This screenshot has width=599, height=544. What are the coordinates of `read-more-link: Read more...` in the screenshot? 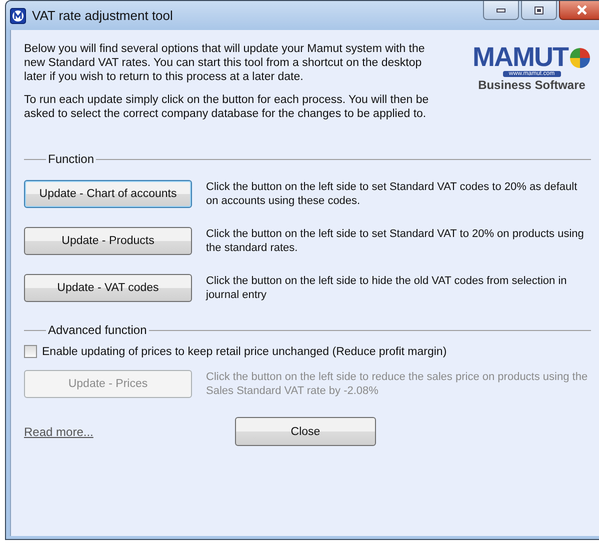 It's located at (129, 431).